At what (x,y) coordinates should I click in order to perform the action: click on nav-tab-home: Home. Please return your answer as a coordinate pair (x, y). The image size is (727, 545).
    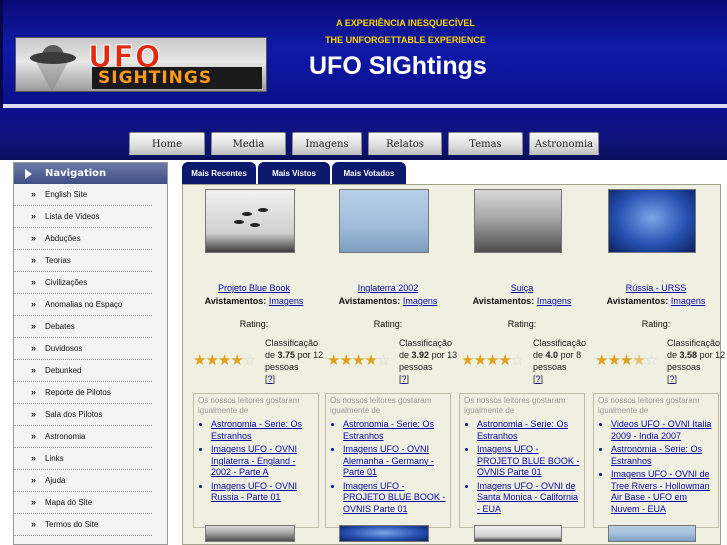
    Looking at the image, I should click on (167, 143).